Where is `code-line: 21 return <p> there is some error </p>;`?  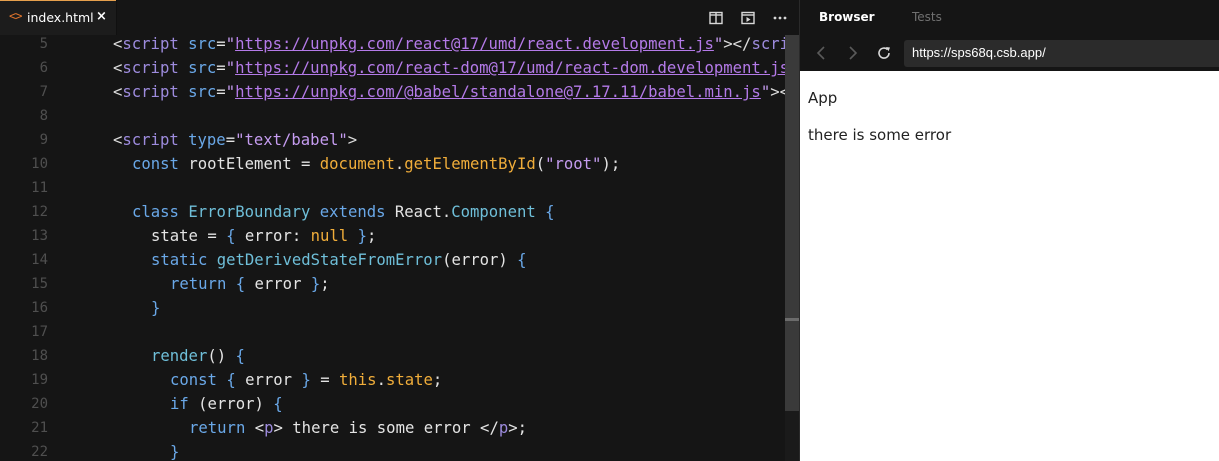 code-line: 21 return <p> there is some error </p>; is located at coordinates (392, 428).